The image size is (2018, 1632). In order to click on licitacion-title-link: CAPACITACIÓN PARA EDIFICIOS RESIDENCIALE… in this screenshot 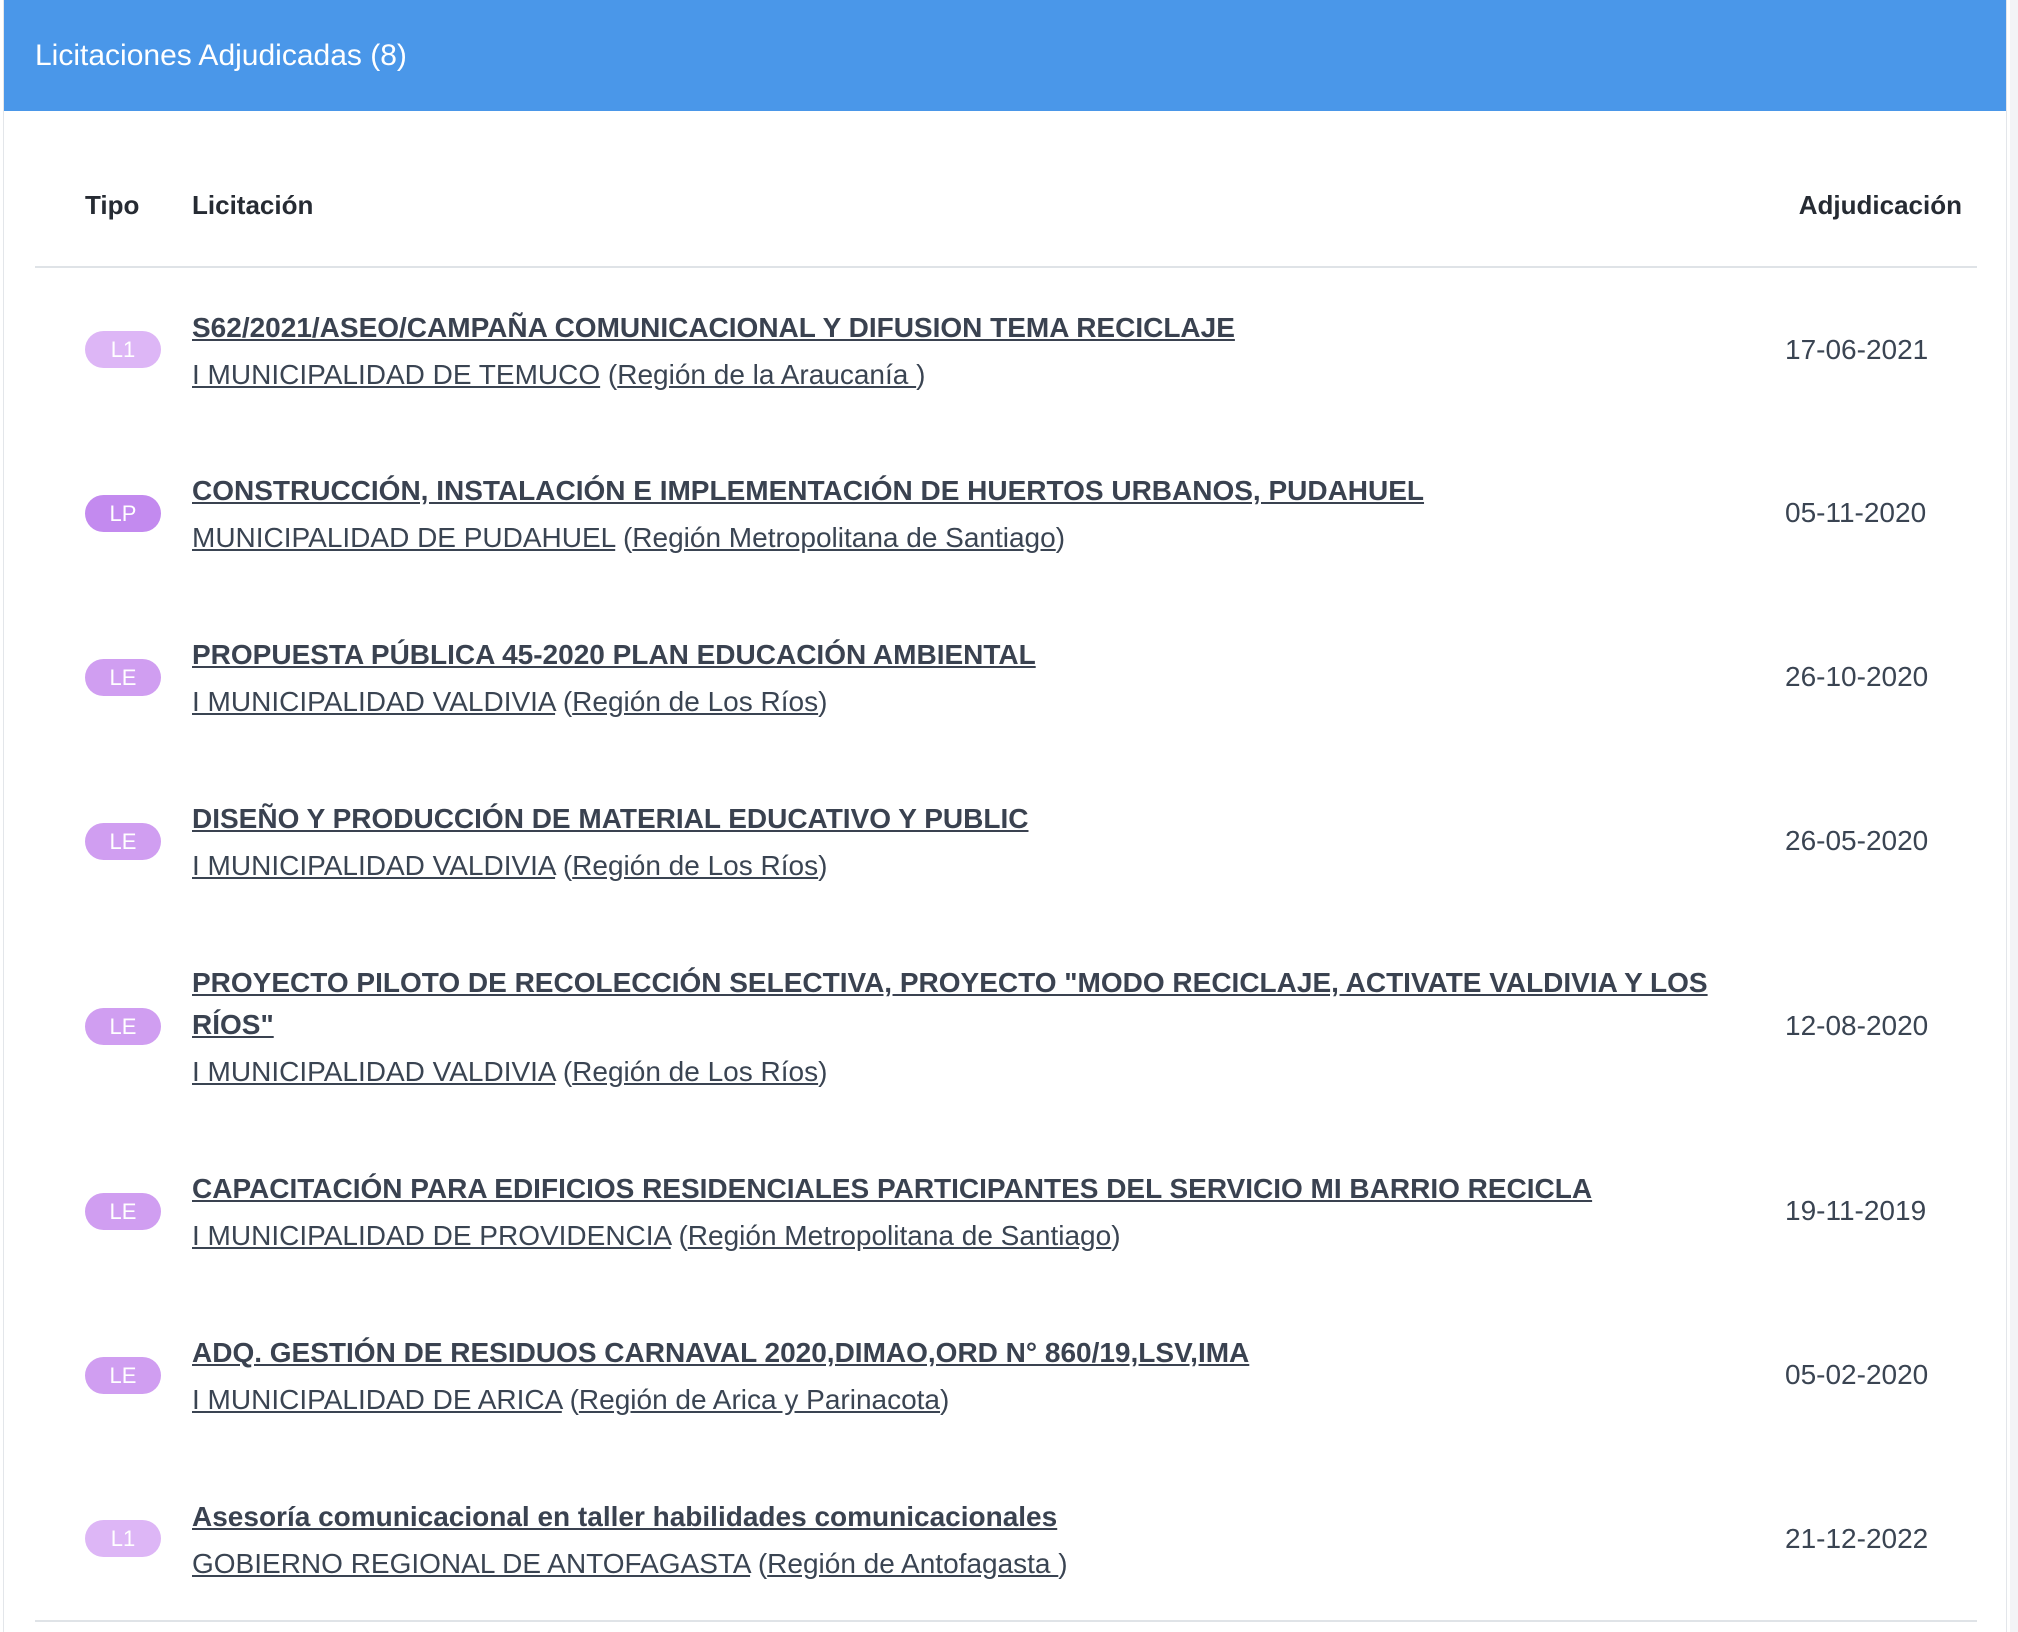, I will do `click(988, 1189)`.